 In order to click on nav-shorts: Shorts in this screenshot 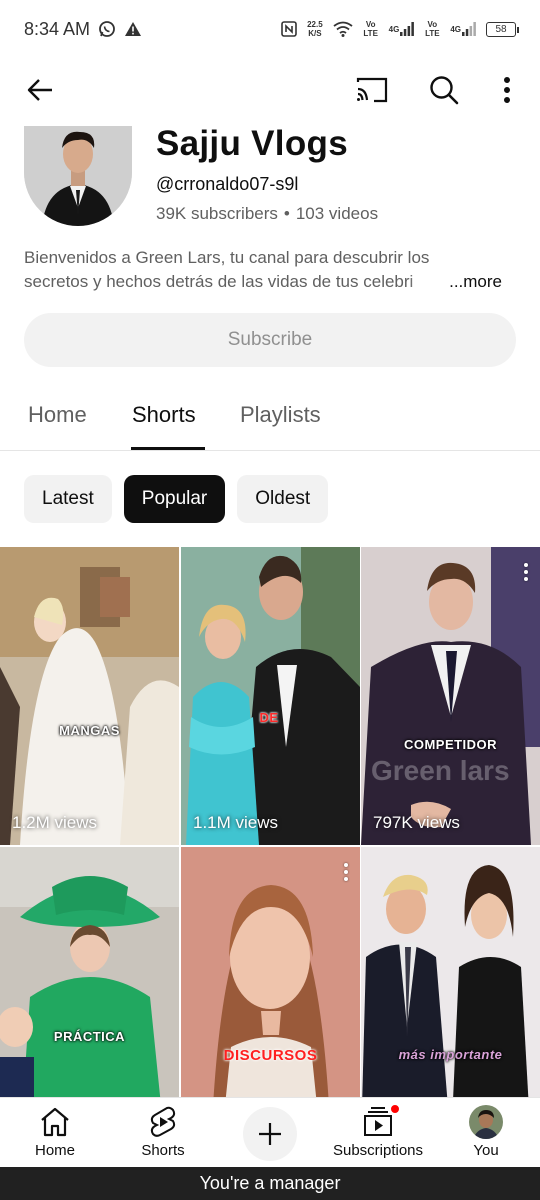, I will do `click(163, 1133)`.